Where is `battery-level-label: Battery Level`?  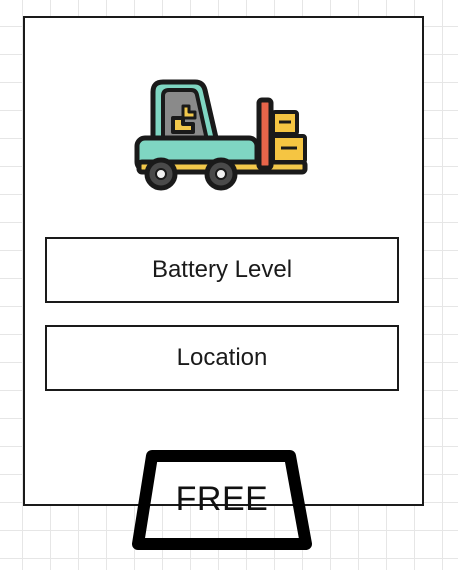 battery-level-label: Battery Level is located at coordinates (222, 269).